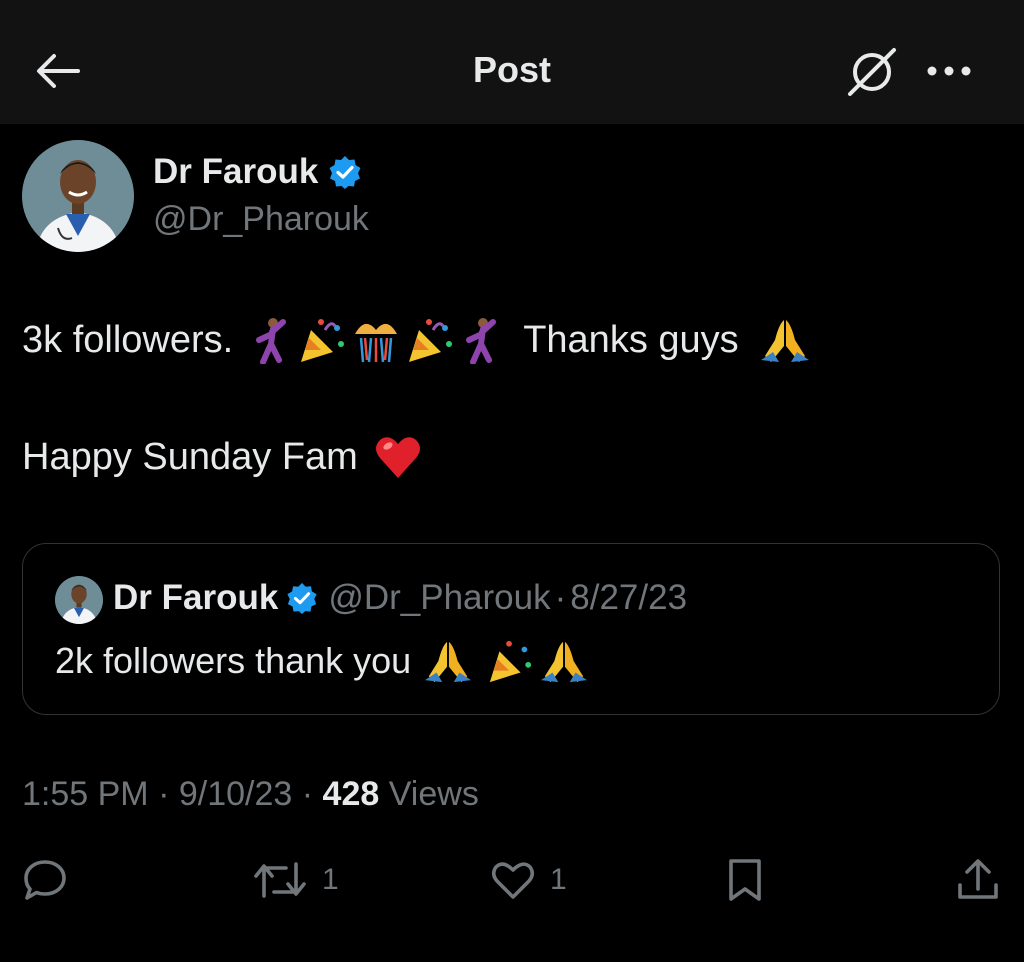  I want to click on tweet-text-line-2: Happy Sunday Fam, so click(222, 457).